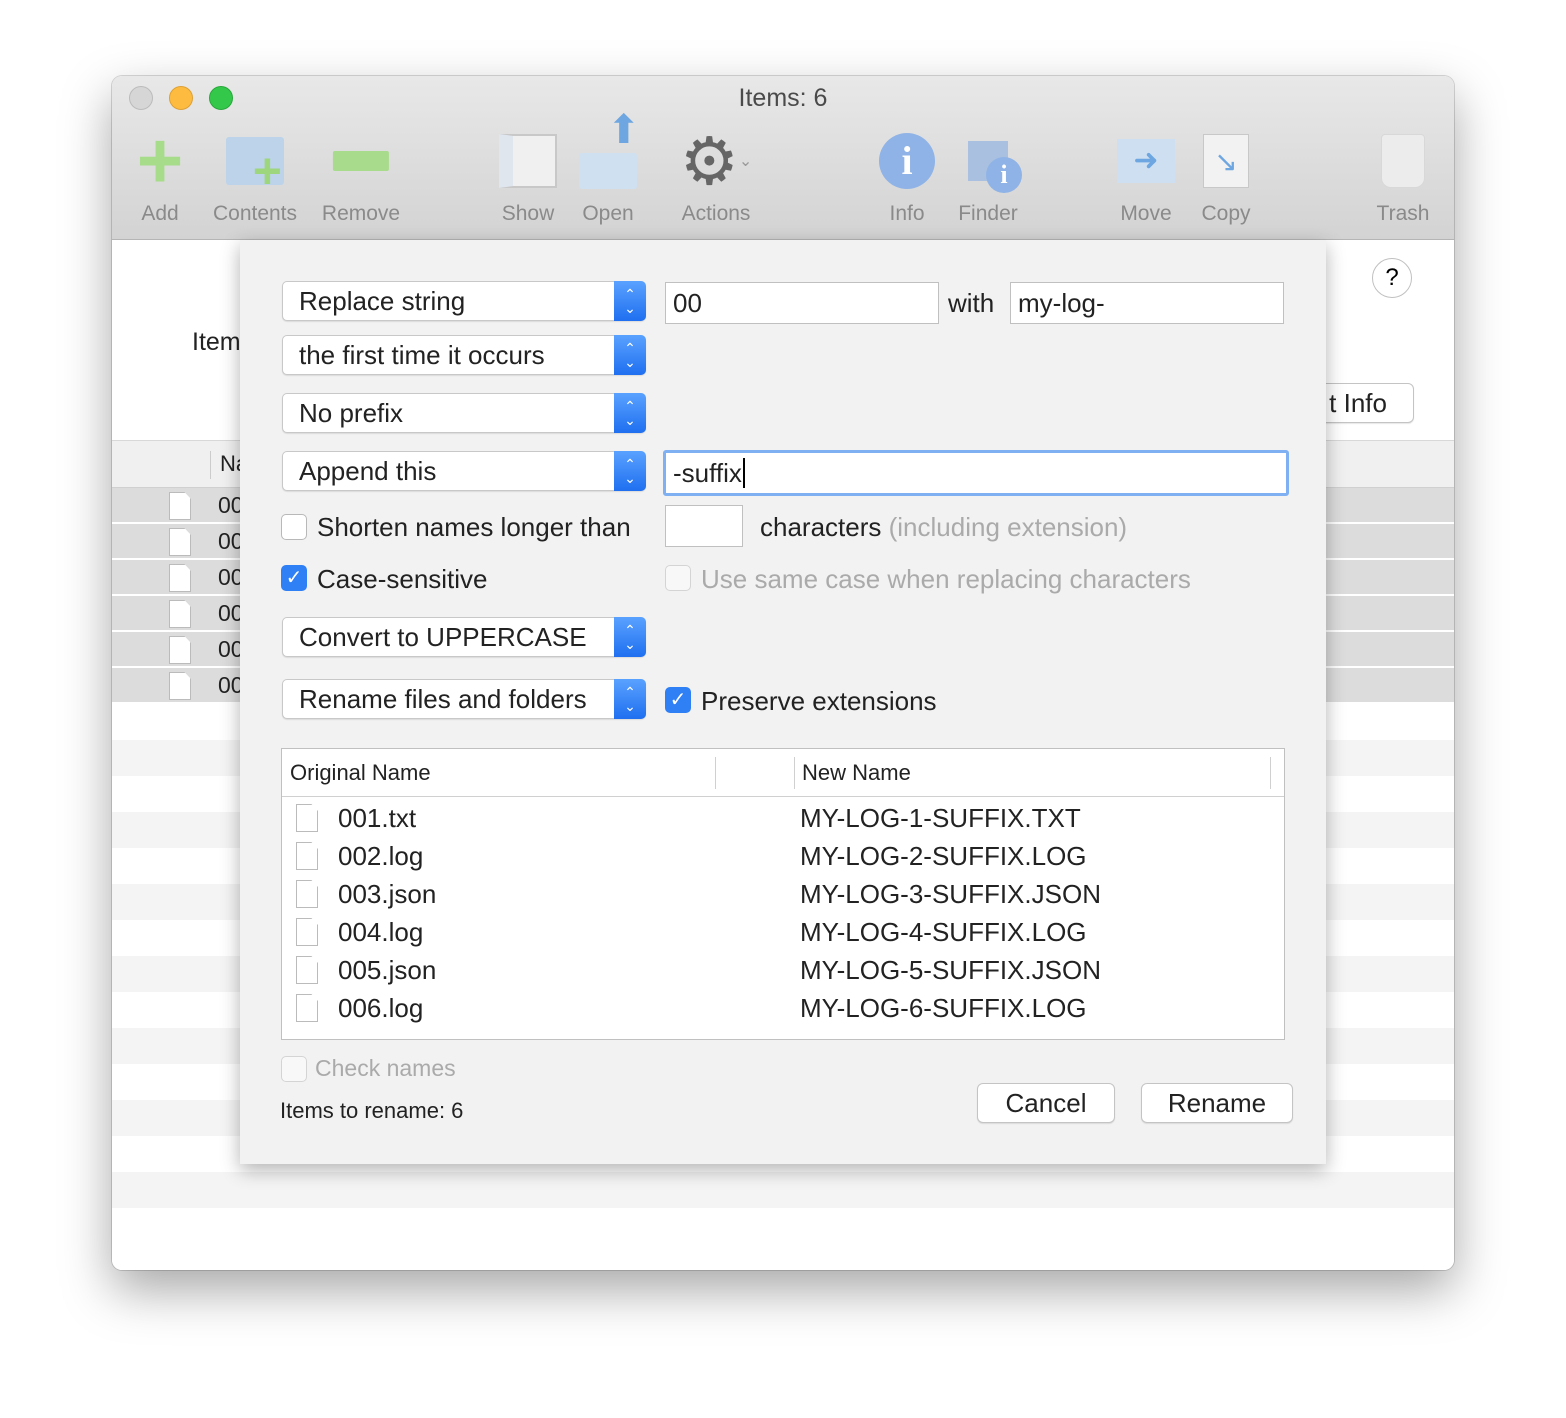  I want to click on contents-button: + Contents, so click(255, 178).